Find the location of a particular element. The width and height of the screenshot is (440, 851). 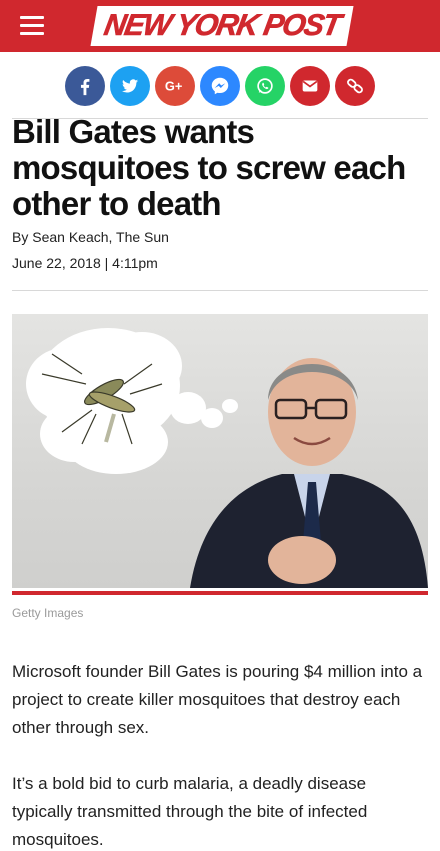

site-logo: NEW YORK POST is located at coordinates (222, 26).